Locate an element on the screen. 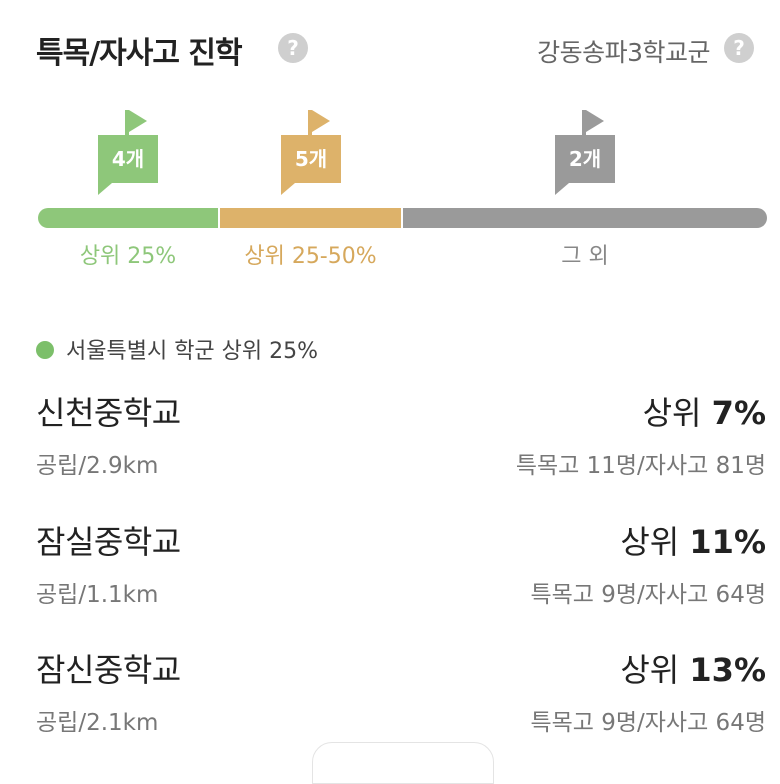 This screenshot has width=780, height=784. bar-segment-rest is located at coordinates (585, 218).